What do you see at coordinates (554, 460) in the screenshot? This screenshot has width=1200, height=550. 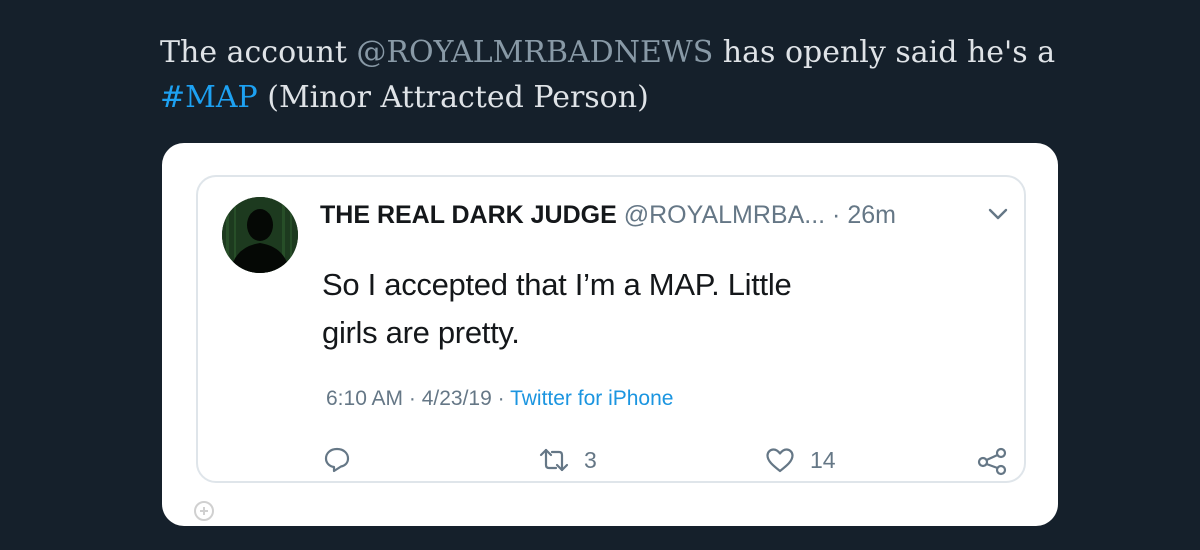 I see `retweet-icon` at bounding box center [554, 460].